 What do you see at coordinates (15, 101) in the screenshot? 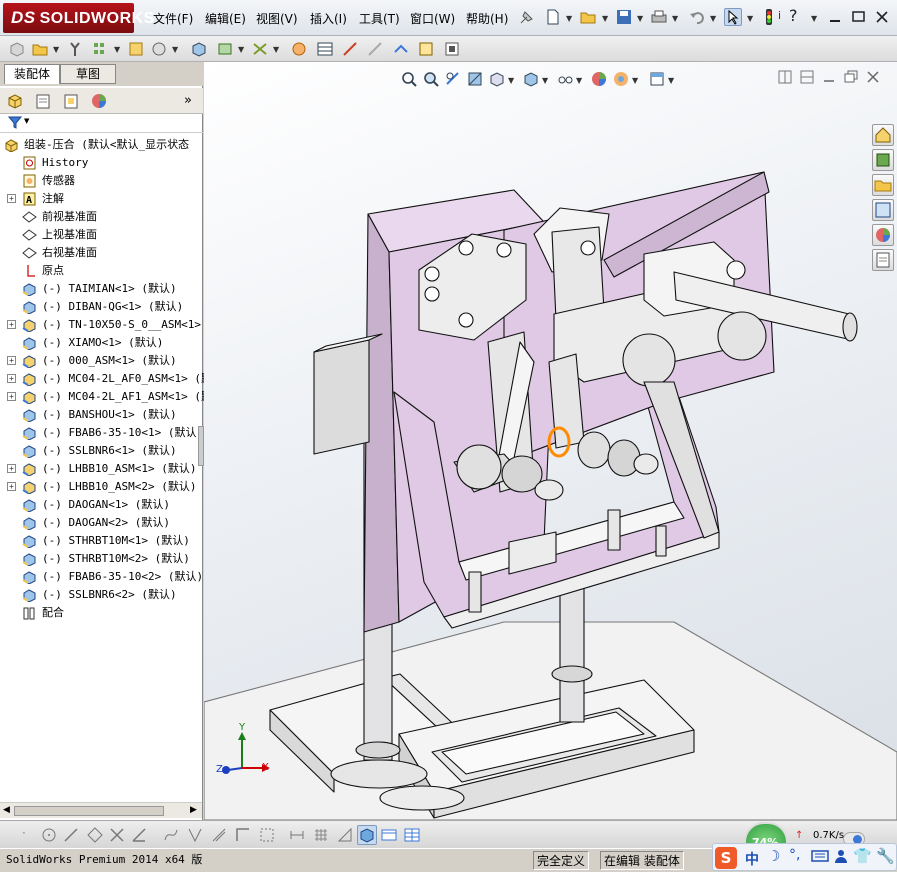
I see `feature-manager-icon` at bounding box center [15, 101].